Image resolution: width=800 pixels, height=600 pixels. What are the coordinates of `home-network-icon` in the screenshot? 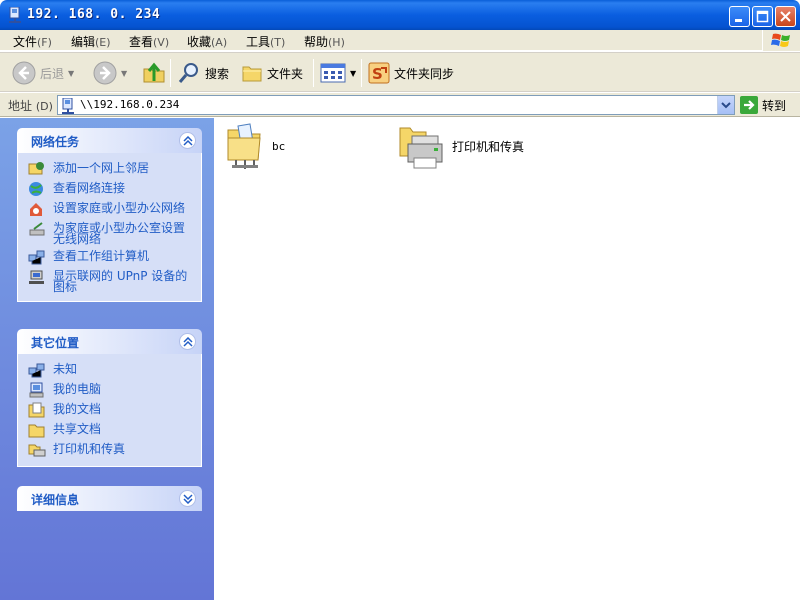 It's located at (36, 209).